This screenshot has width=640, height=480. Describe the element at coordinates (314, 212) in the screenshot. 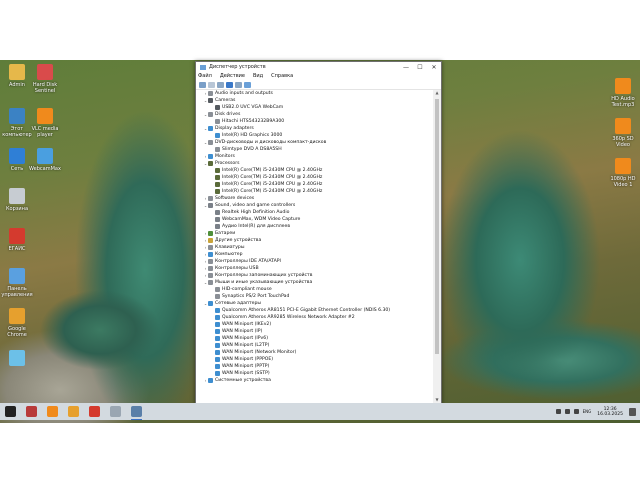

I see `tree-device: Realtek High Definition Audio` at that location.